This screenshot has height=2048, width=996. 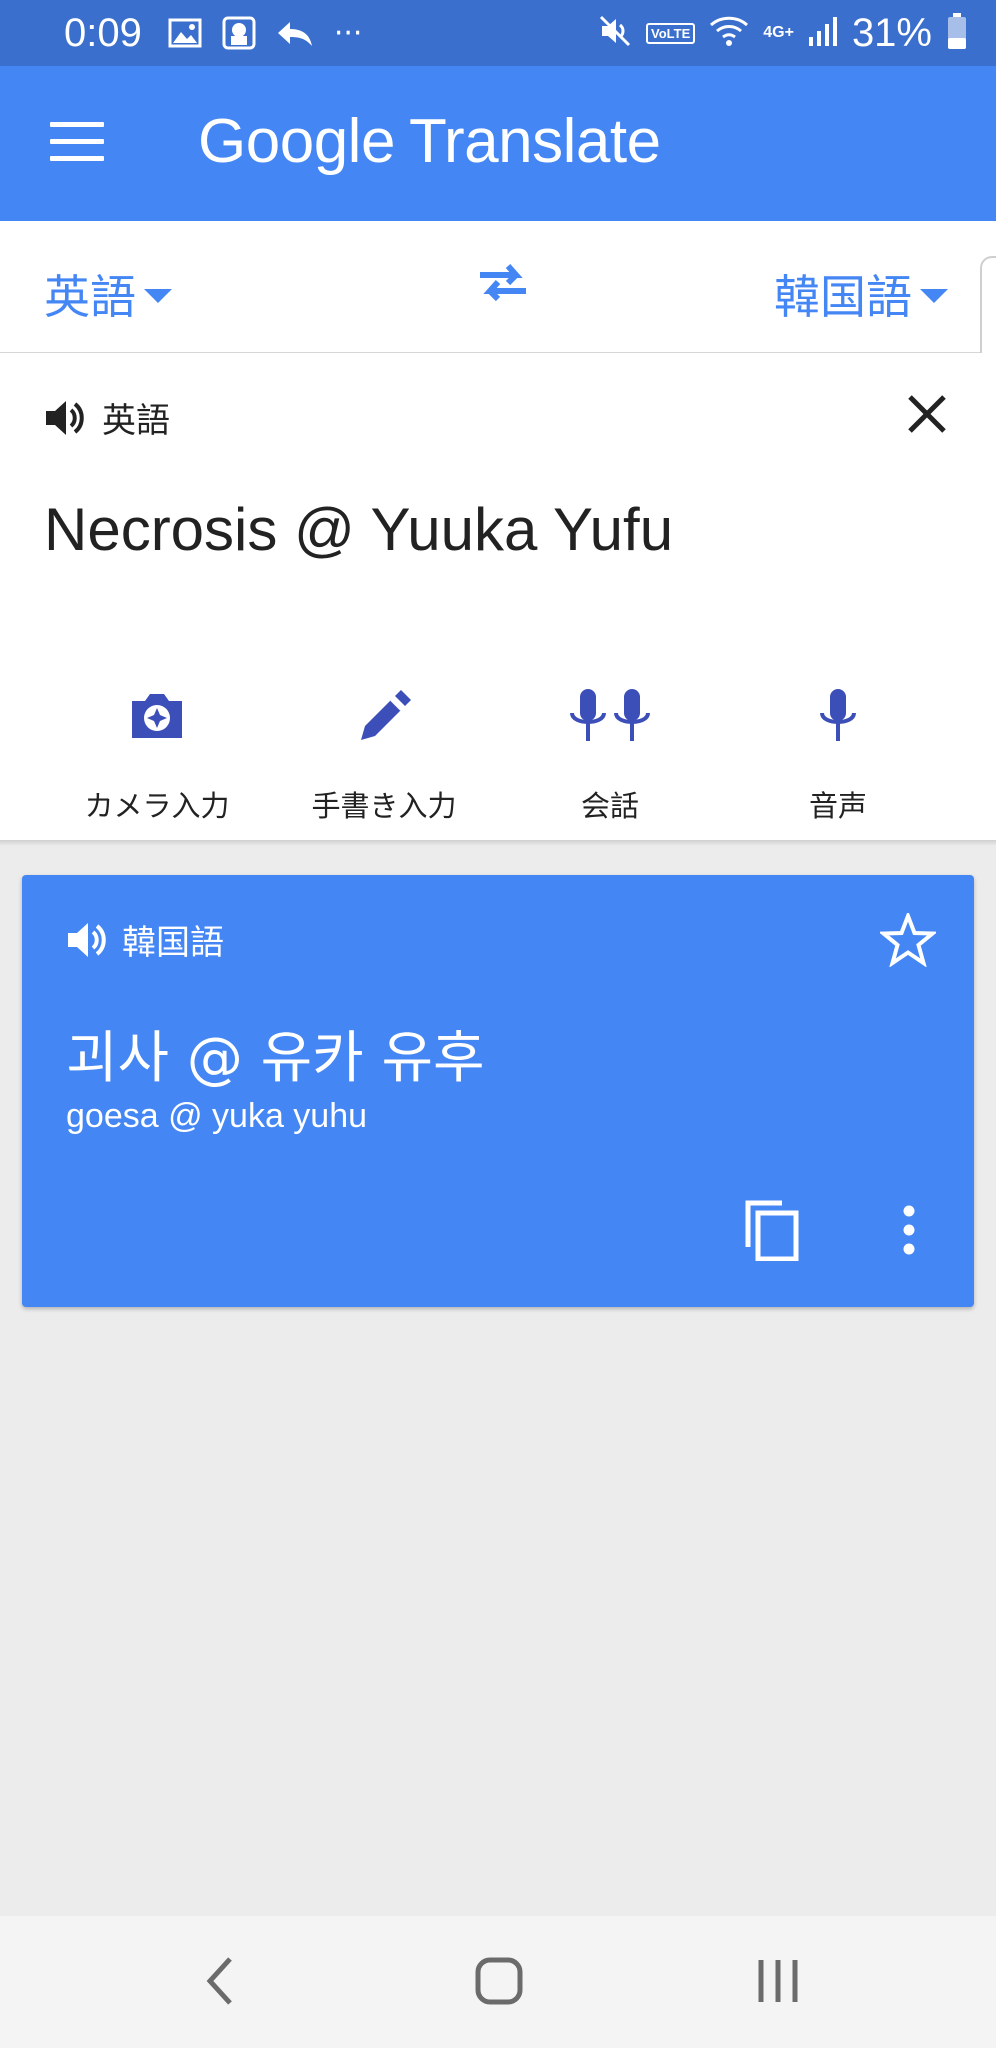 I want to click on camera-input-button: カメラ入力, so click(x=157, y=753).